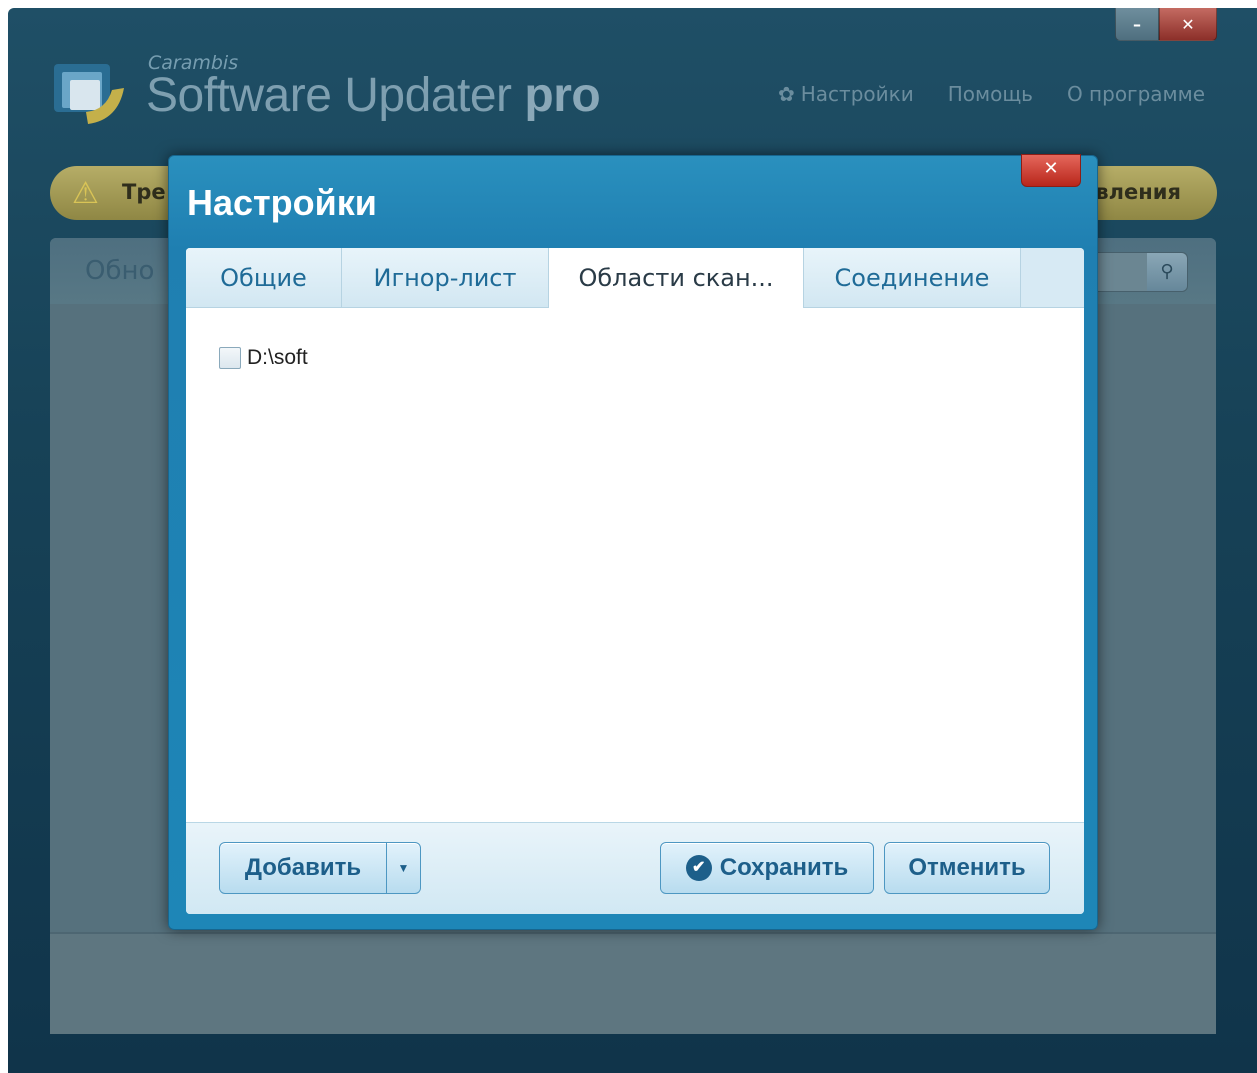  I want to click on list-item: D:\soft, so click(263, 358).